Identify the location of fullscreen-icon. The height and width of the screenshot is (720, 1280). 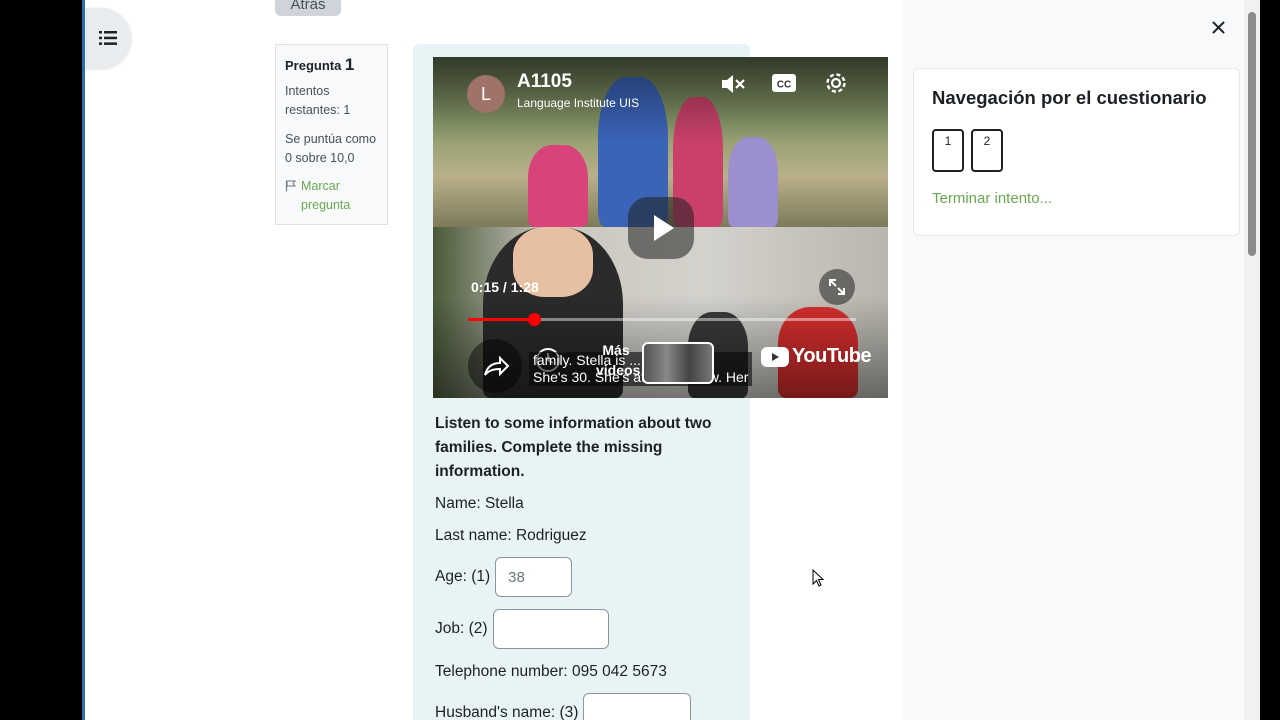
(837, 287).